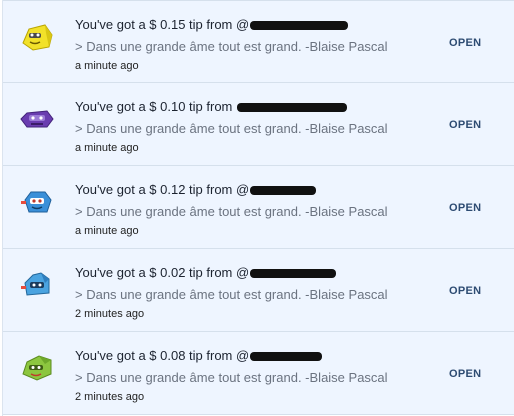 The image size is (514, 416). Describe the element at coordinates (155, 189) in the screenshot. I see `tip-text: You've got a $ 0.12 tip from` at that location.